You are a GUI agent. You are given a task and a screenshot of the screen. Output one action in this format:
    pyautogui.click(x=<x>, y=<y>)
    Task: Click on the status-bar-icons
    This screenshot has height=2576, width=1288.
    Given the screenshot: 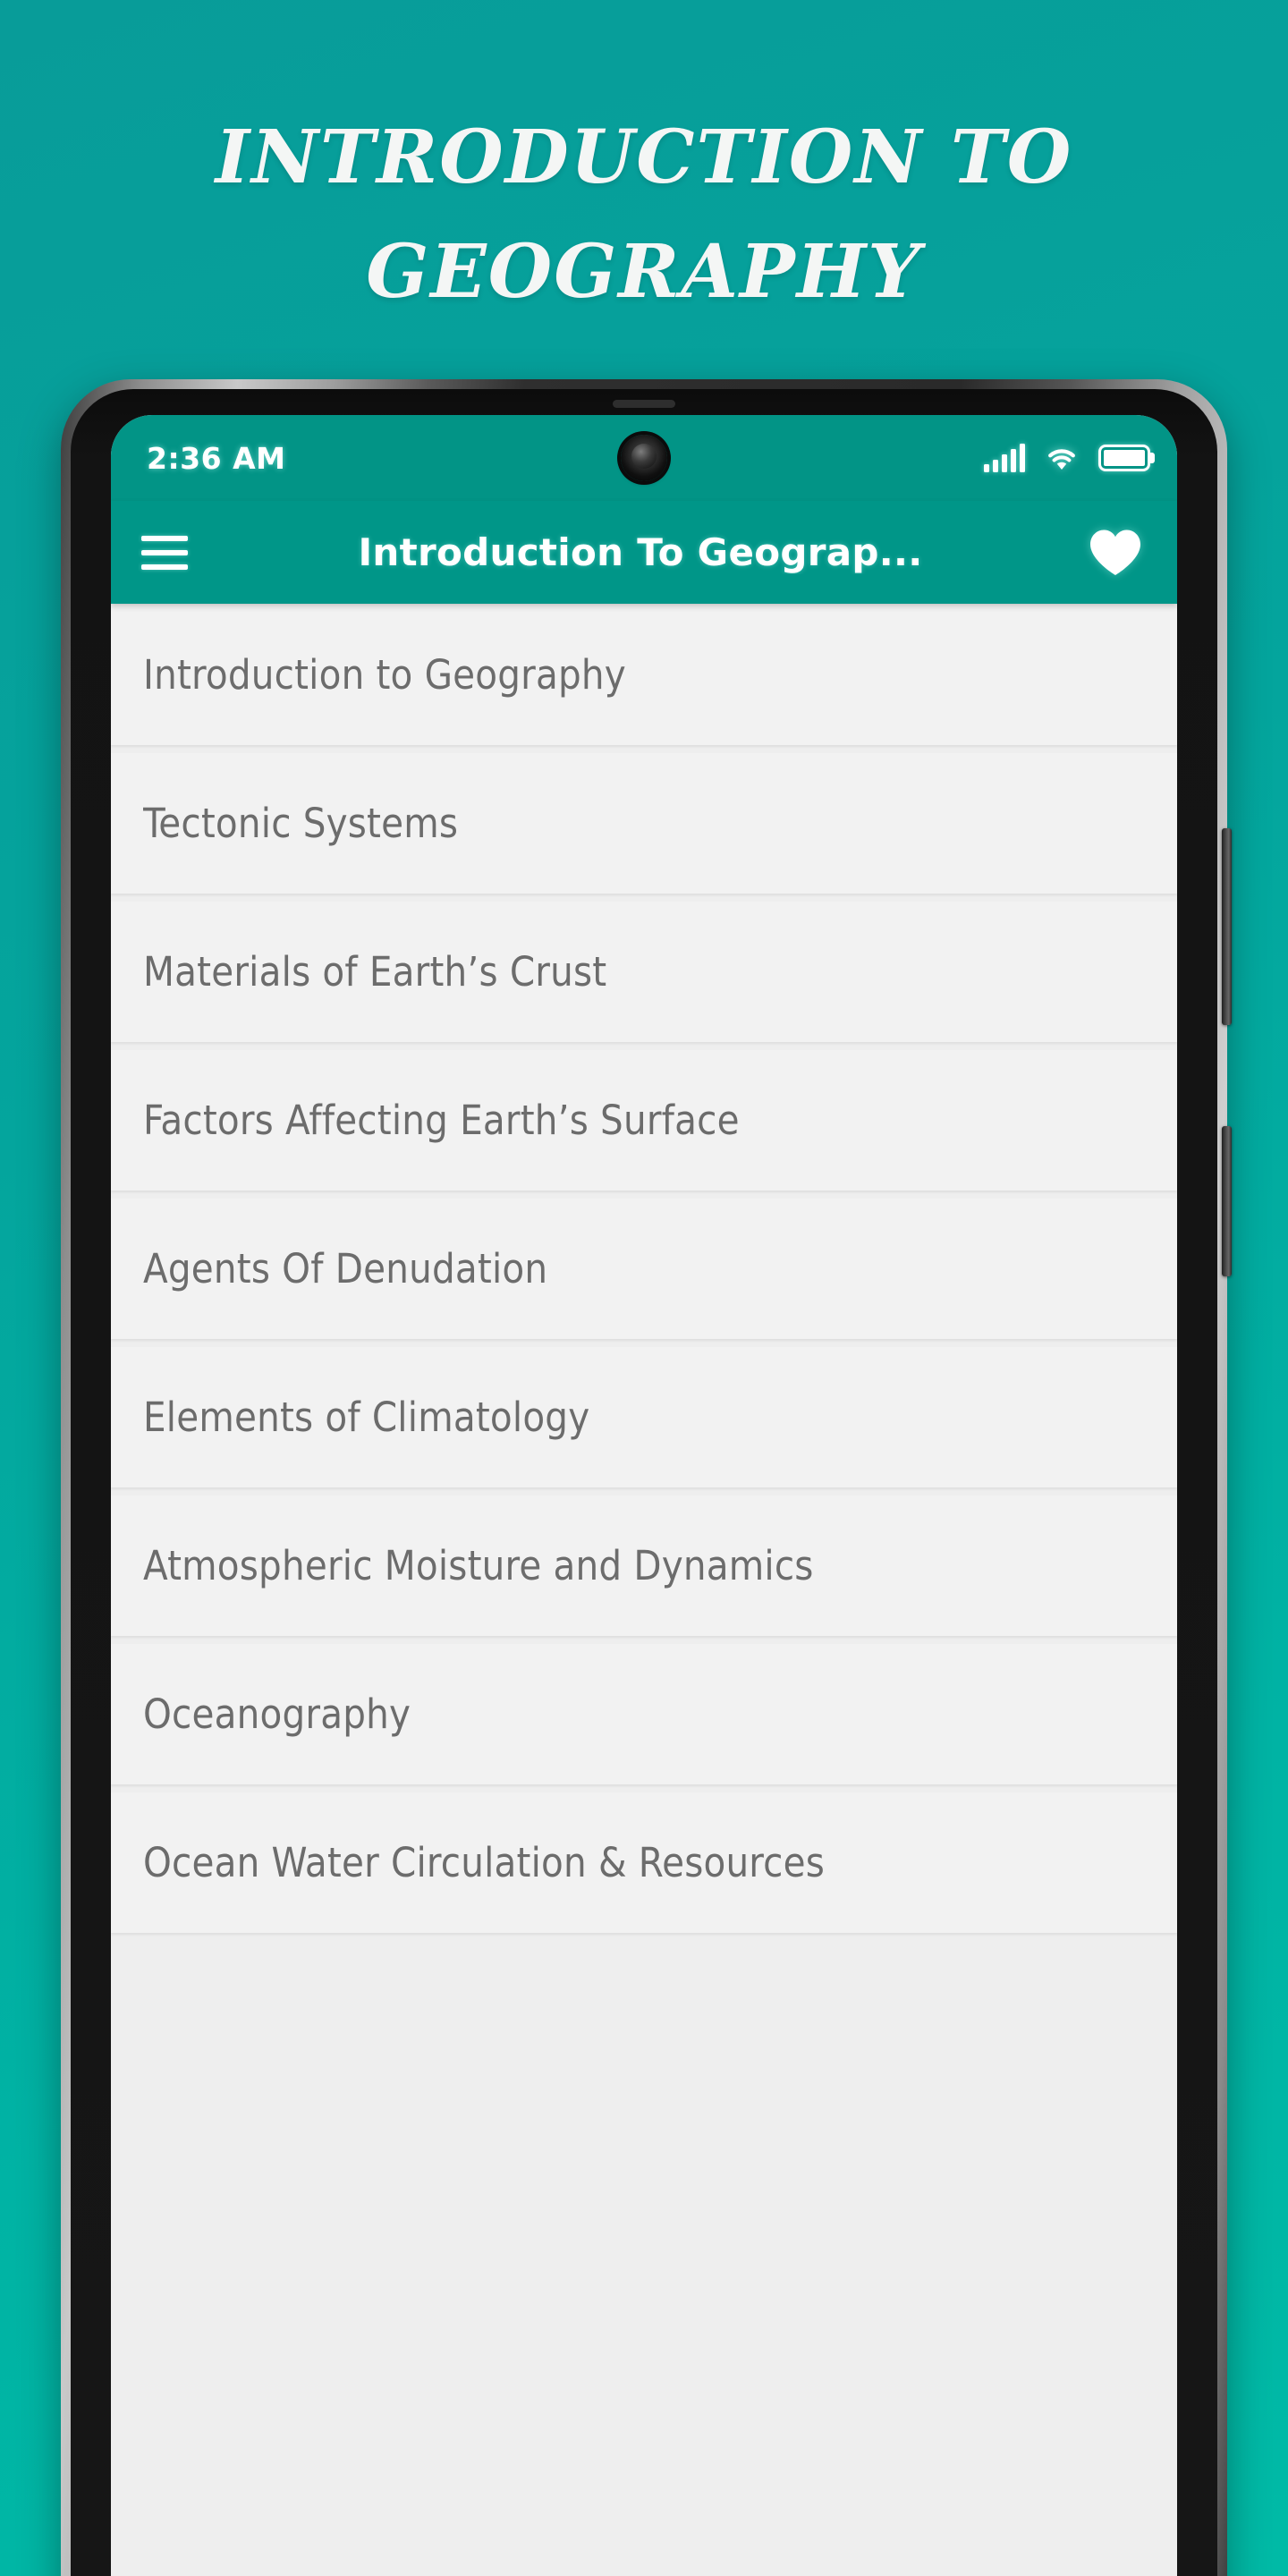 What is the action you would take?
    pyautogui.click(x=1067, y=458)
    